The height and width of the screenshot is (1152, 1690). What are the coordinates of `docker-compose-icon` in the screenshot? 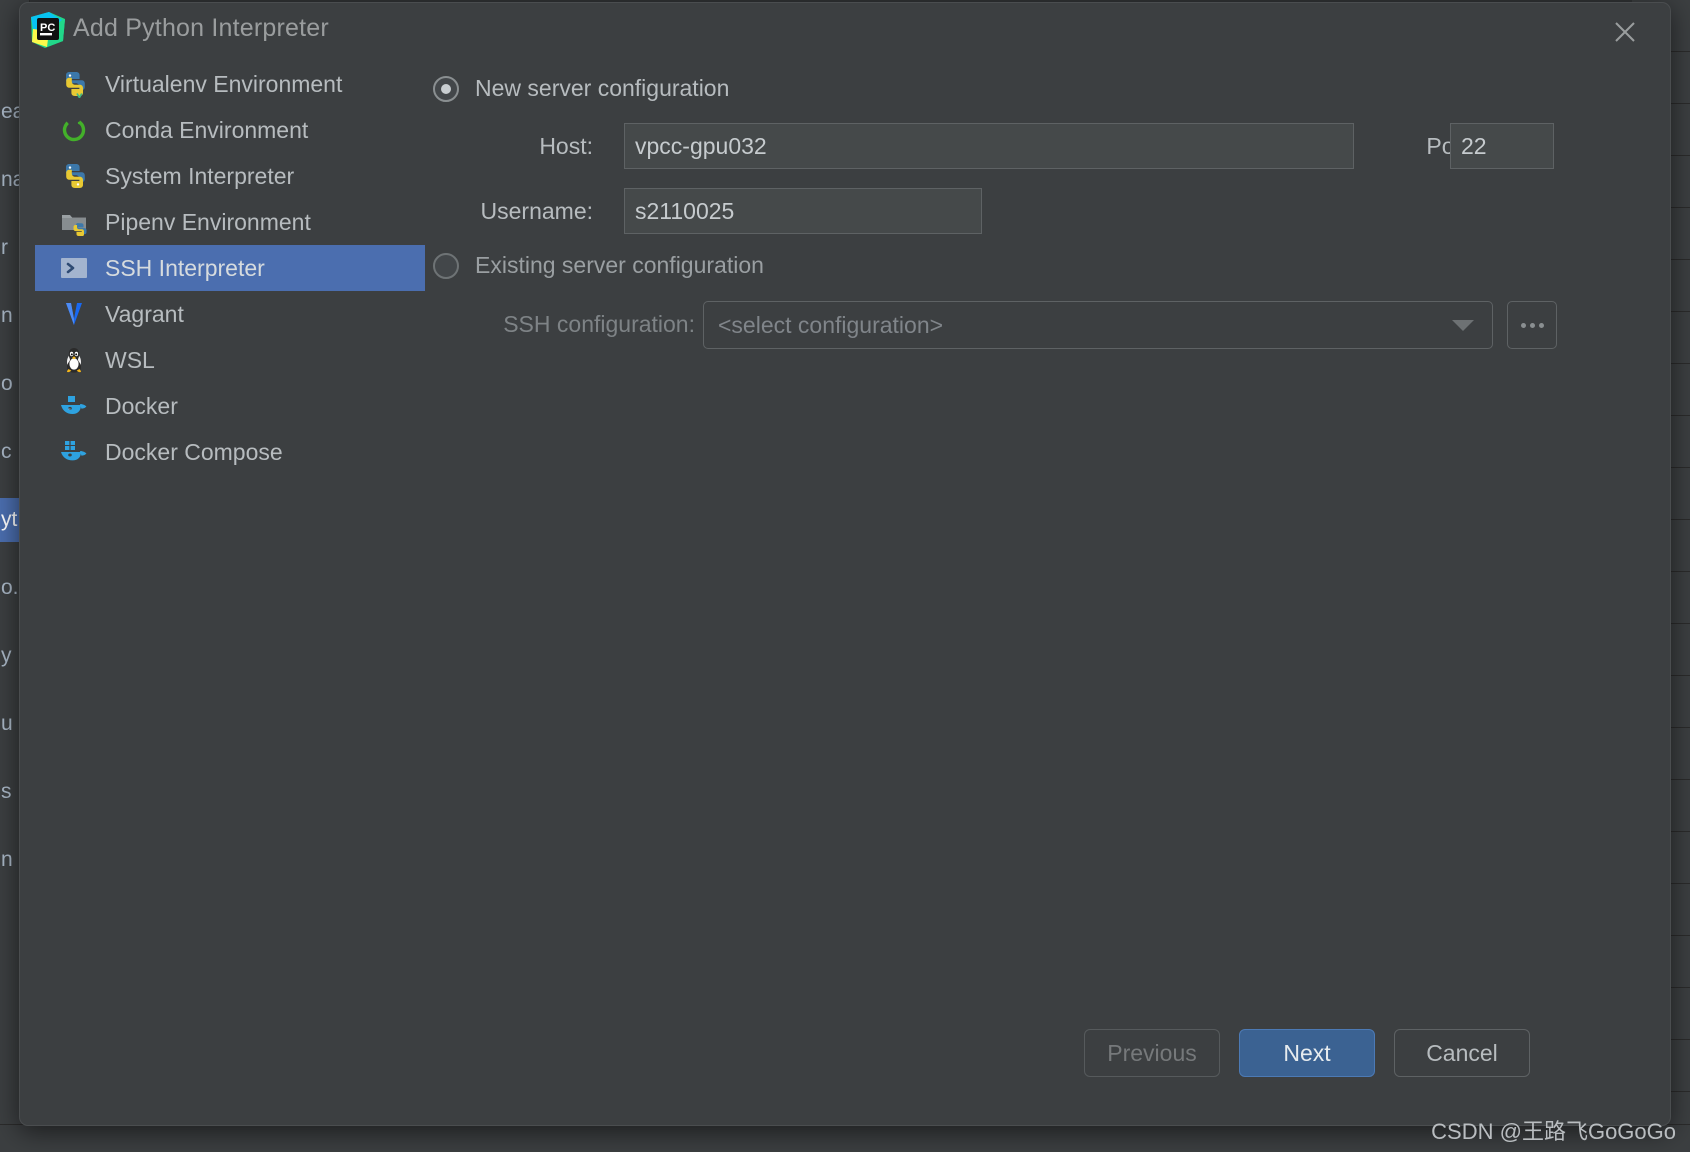 It's located at (74, 452).